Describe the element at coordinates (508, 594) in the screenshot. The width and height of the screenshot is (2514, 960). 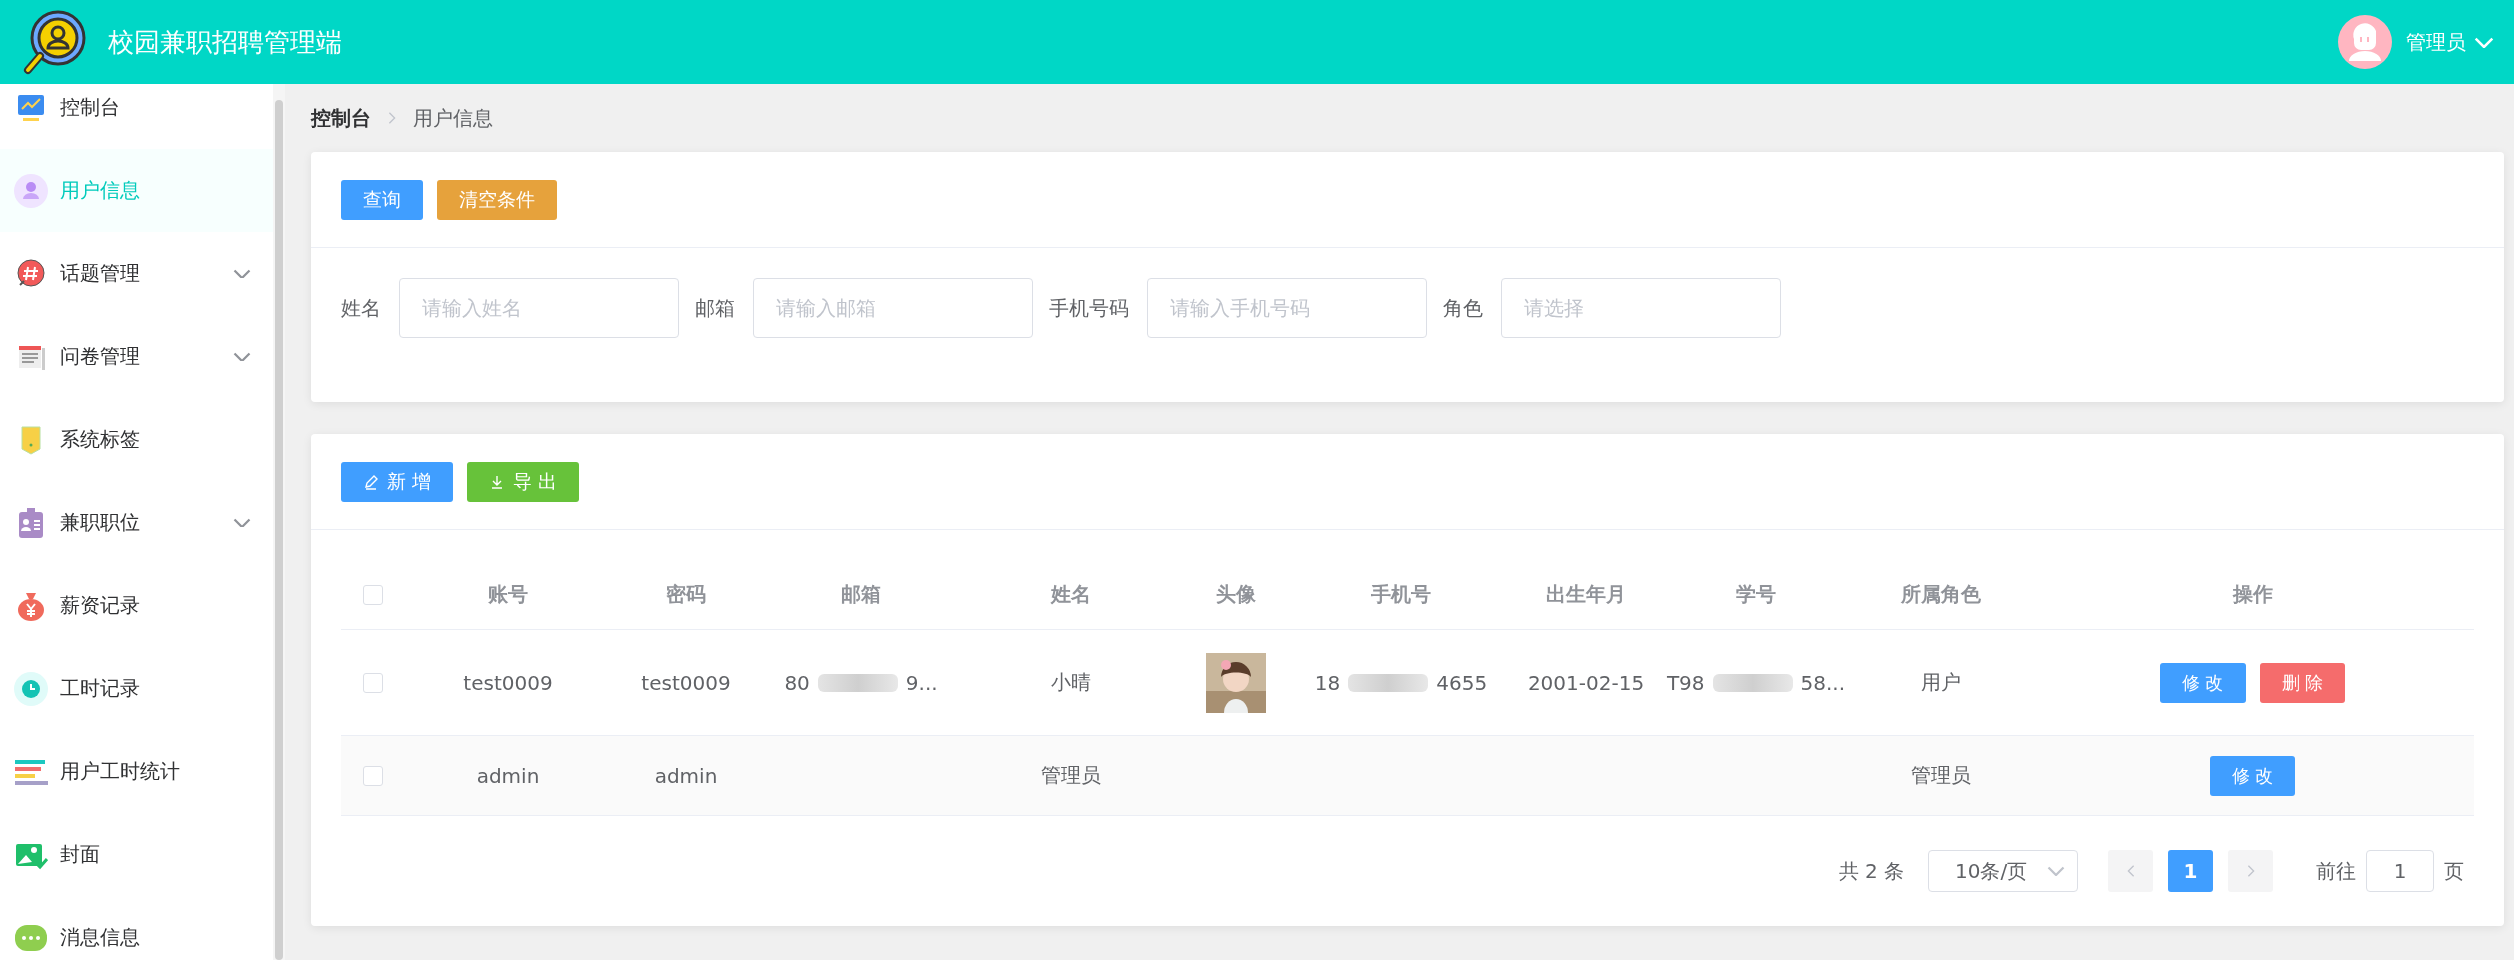
I see `column-header: 账号` at that location.